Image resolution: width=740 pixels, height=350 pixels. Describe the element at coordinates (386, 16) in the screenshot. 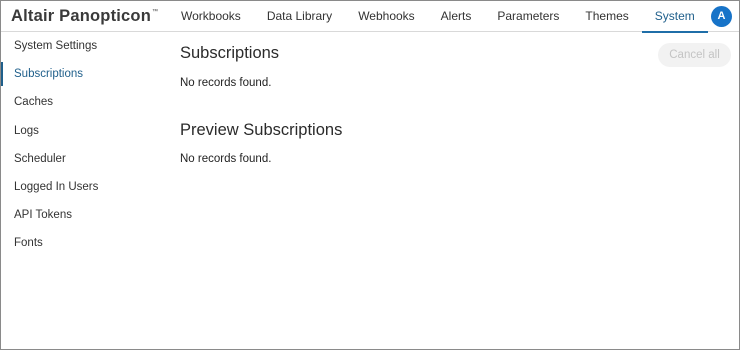

I see `nav-tab-webhooks: Webhooks` at that location.